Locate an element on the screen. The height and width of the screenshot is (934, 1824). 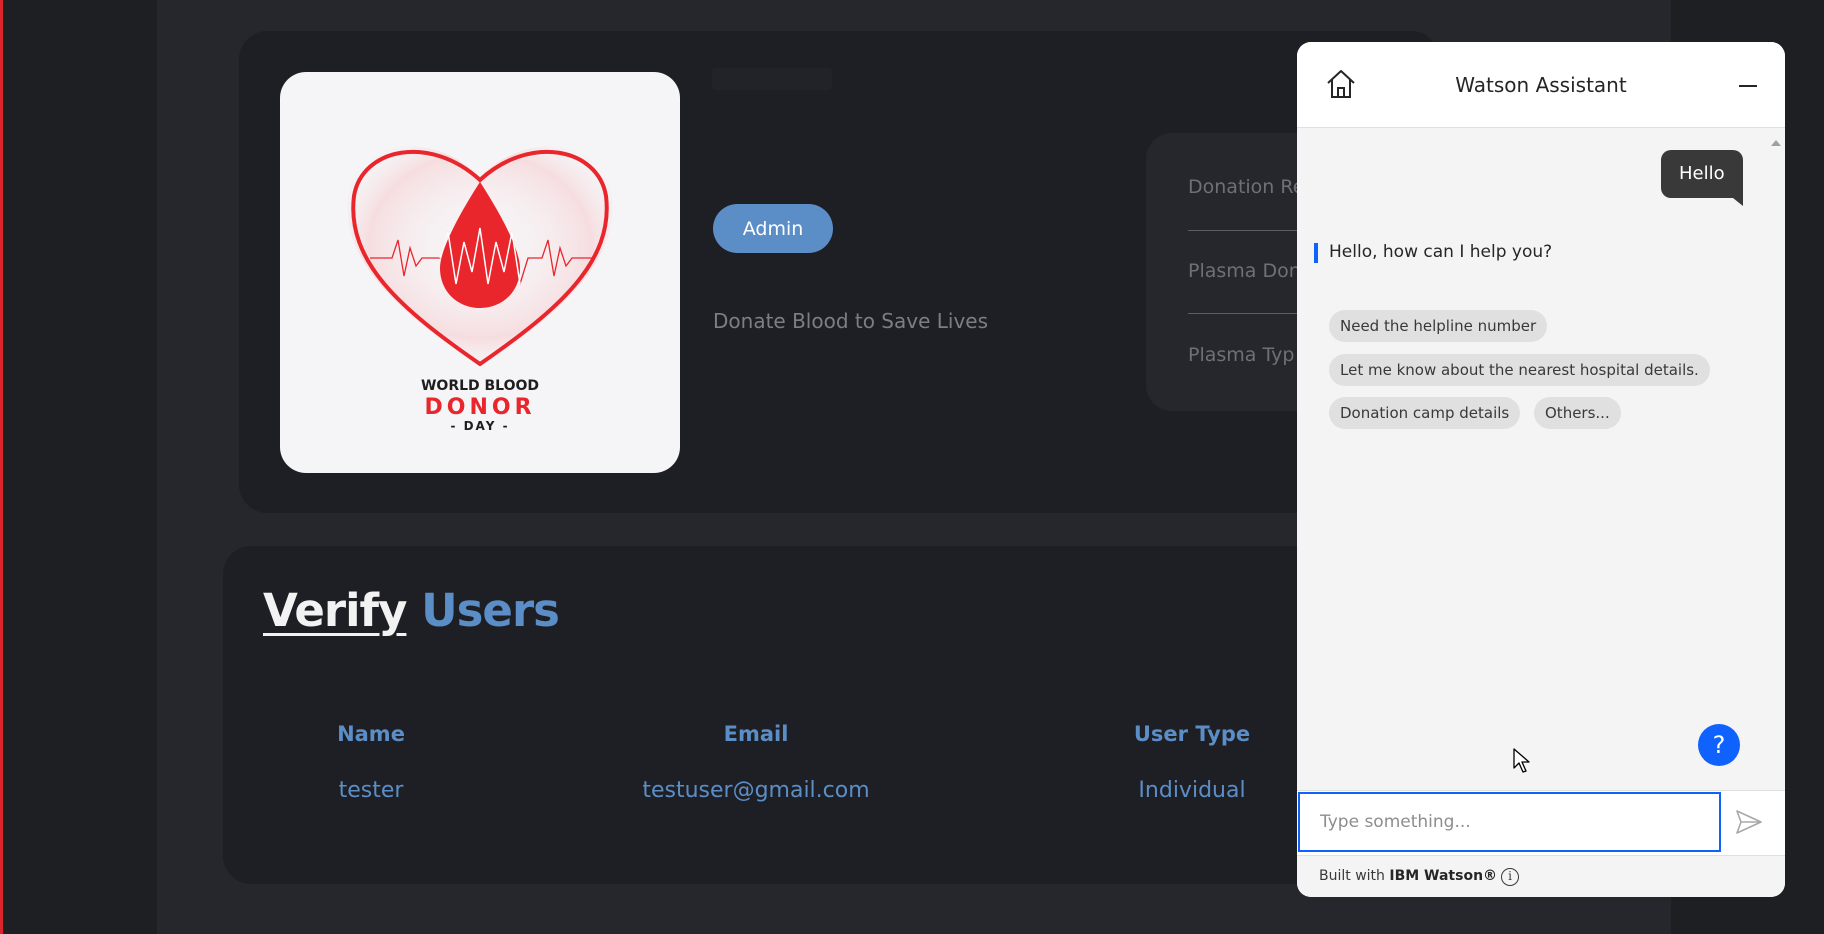
stat-plasma-type-label: Plasma Typ is located at coordinates (1241, 355).